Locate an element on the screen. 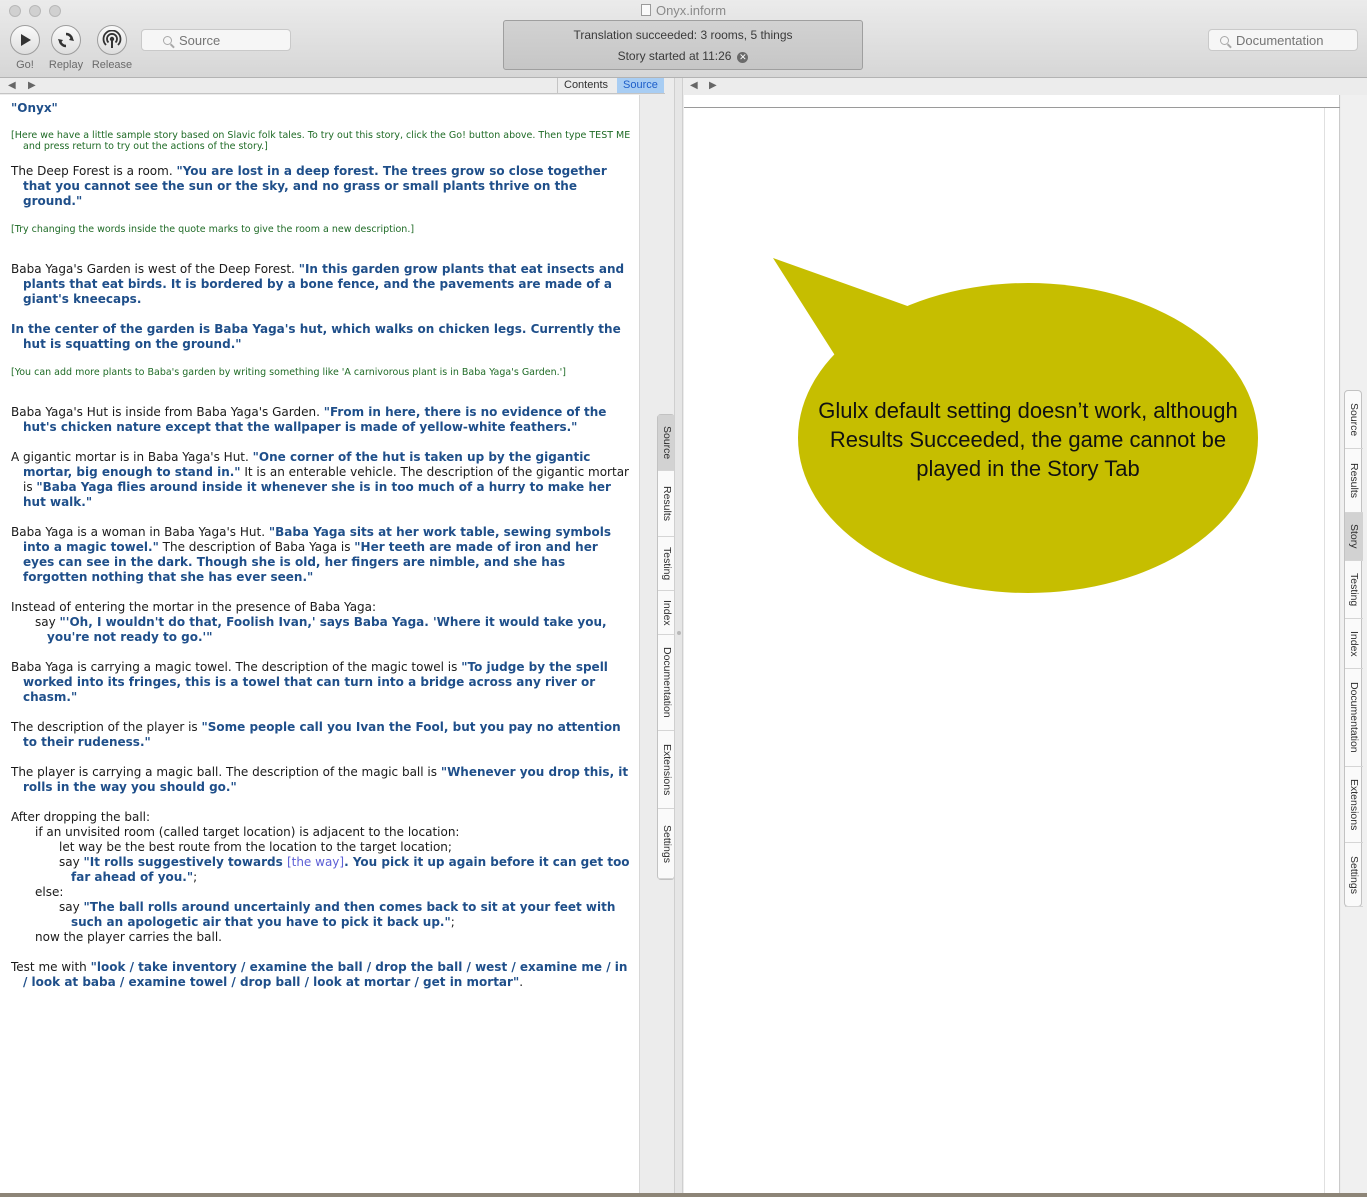 The width and height of the screenshot is (1367, 1197). source-search-field is located at coordinates (216, 40).